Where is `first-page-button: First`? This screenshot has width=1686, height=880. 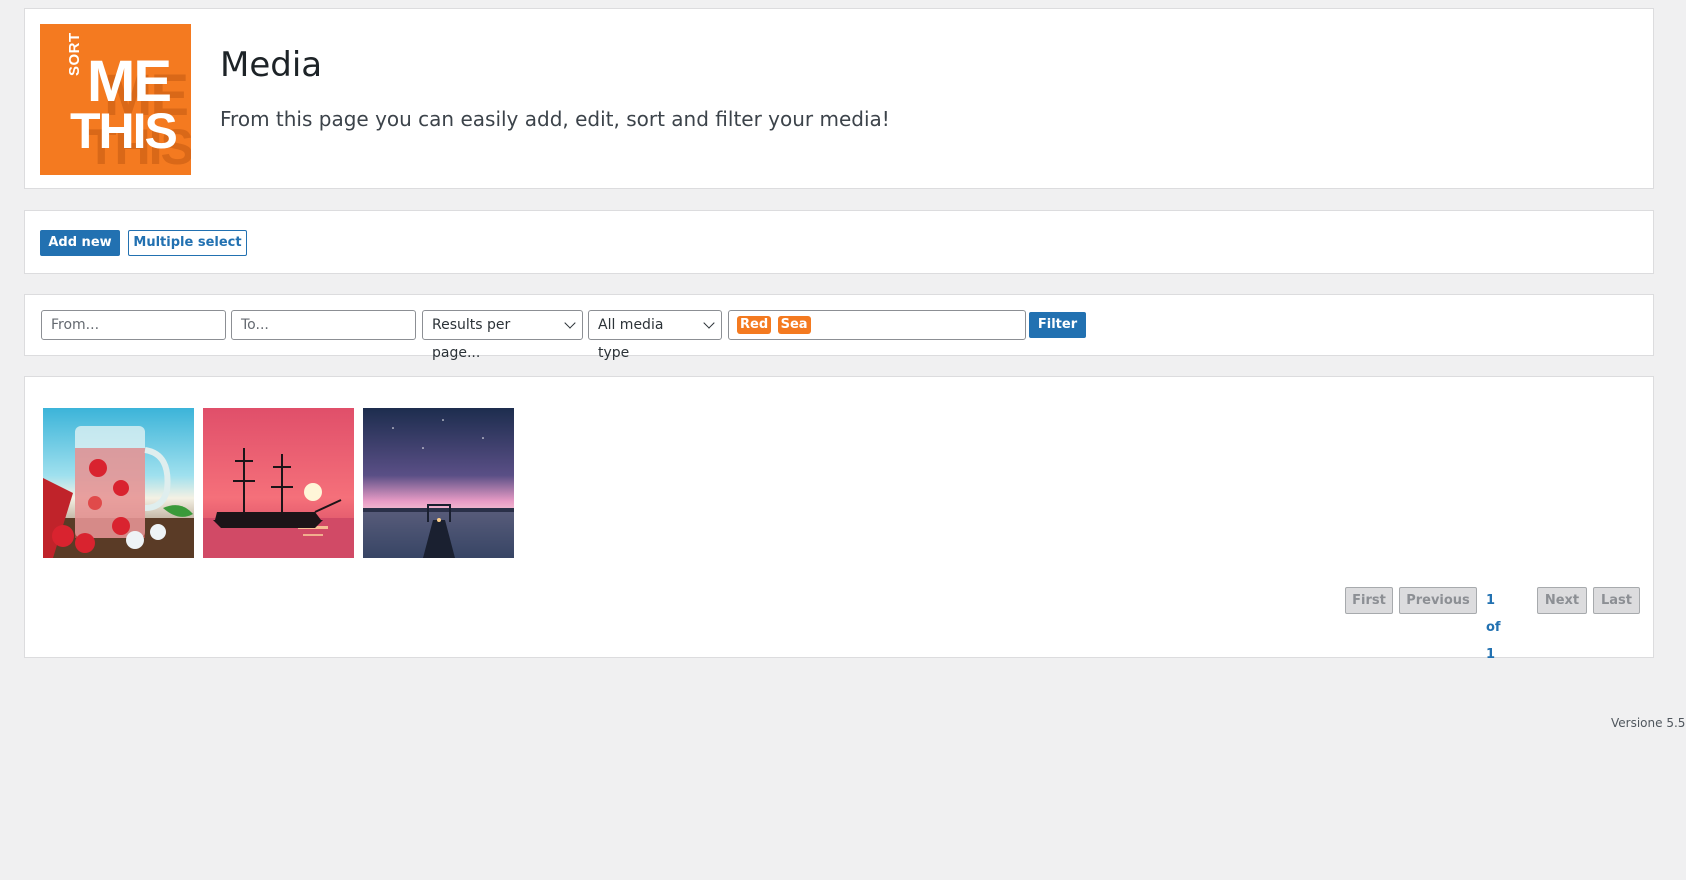
first-page-button: First is located at coordinates (1369, 600).